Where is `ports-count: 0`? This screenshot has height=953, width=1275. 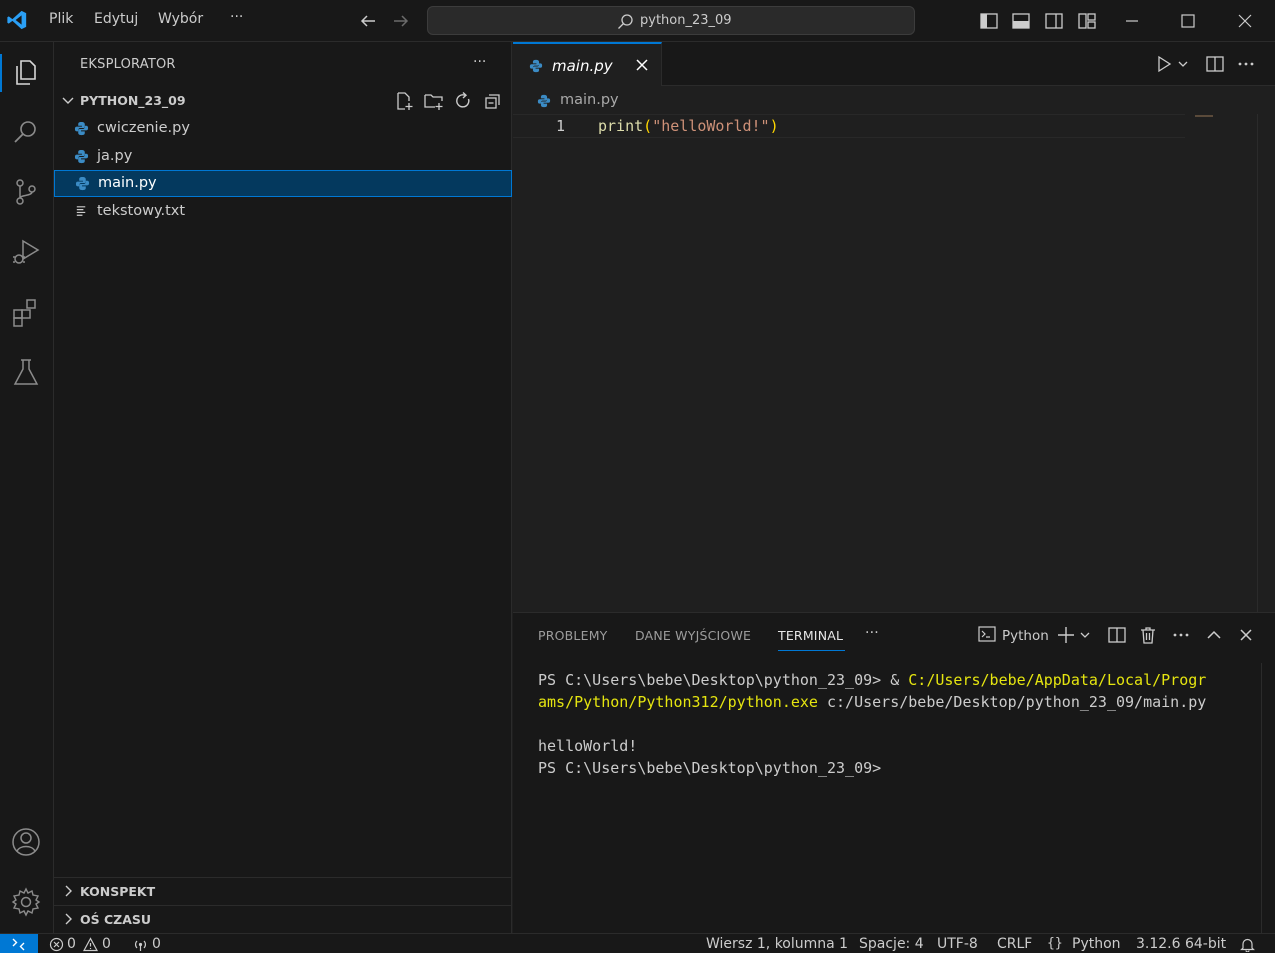 ports-count: 0 is located at coordinates (156, 944).